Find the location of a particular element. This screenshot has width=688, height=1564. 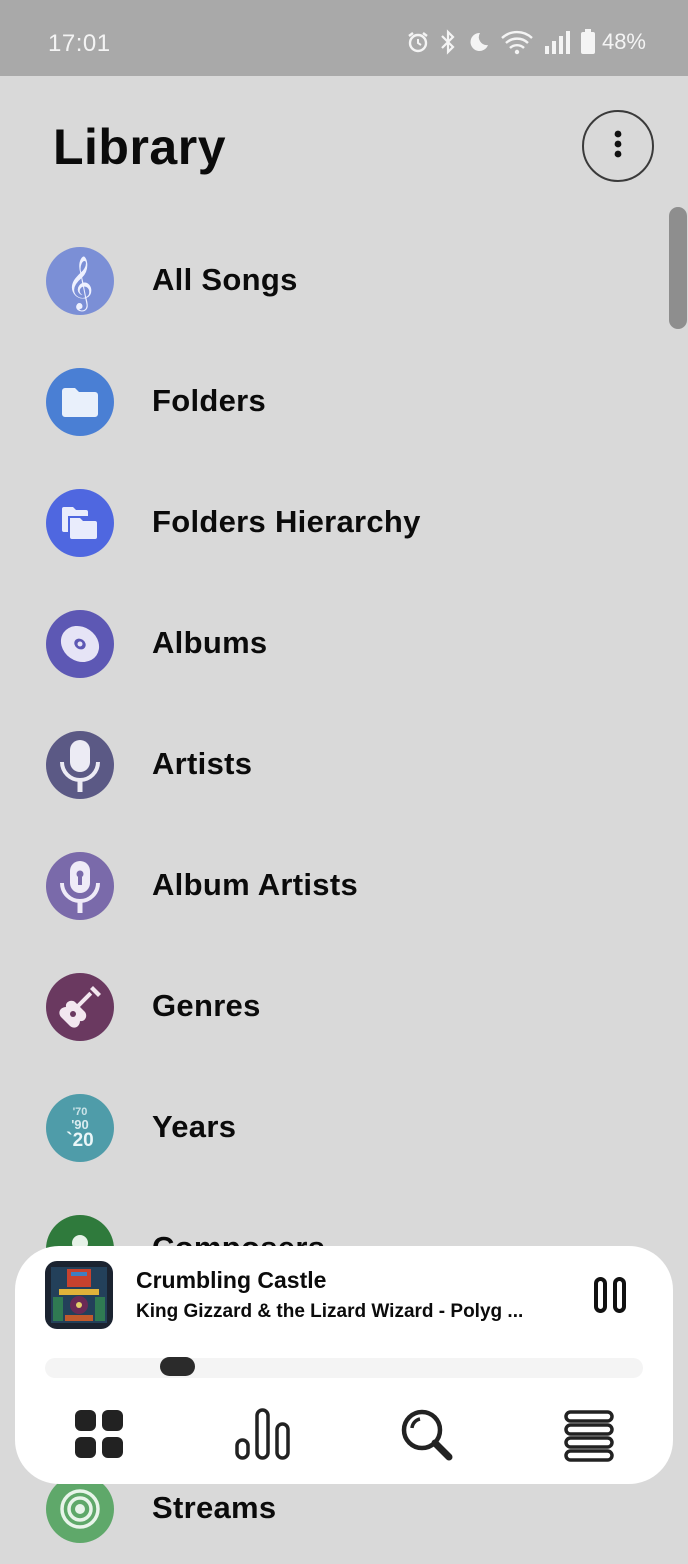

bluetooth-icon is located at coordinates (448, 42).